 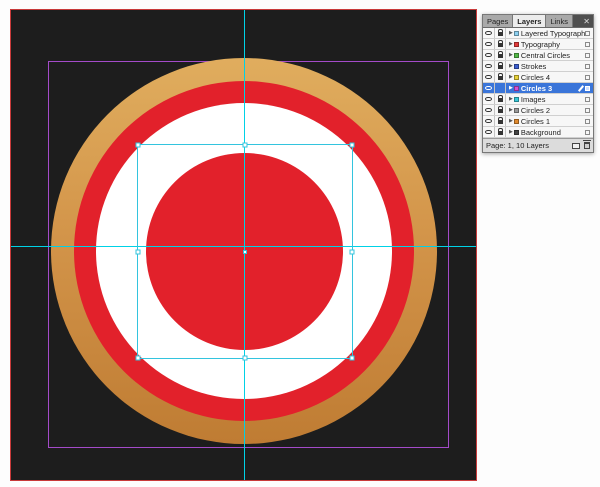 I want to click on layer-row: ▶ Strokes, so click(x=538, y=66).